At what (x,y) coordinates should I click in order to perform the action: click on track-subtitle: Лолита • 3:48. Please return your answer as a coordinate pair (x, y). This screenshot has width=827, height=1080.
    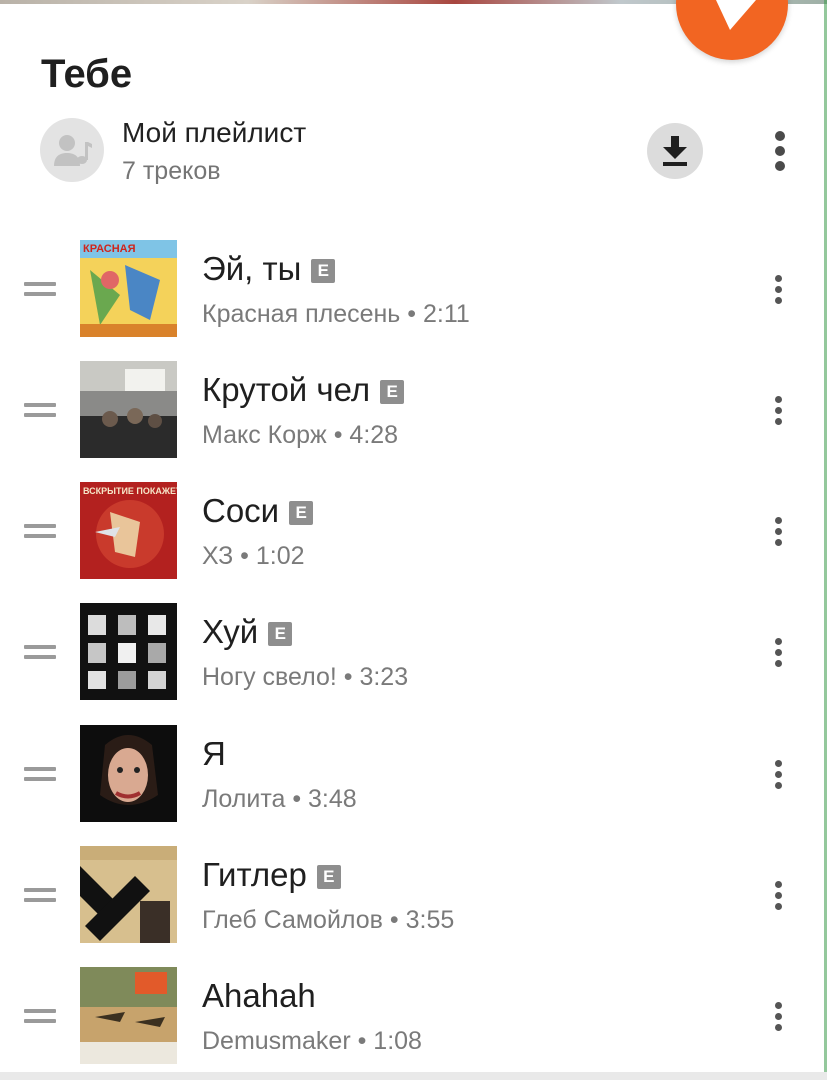
    Looking at the image, I should click on (279, 799).